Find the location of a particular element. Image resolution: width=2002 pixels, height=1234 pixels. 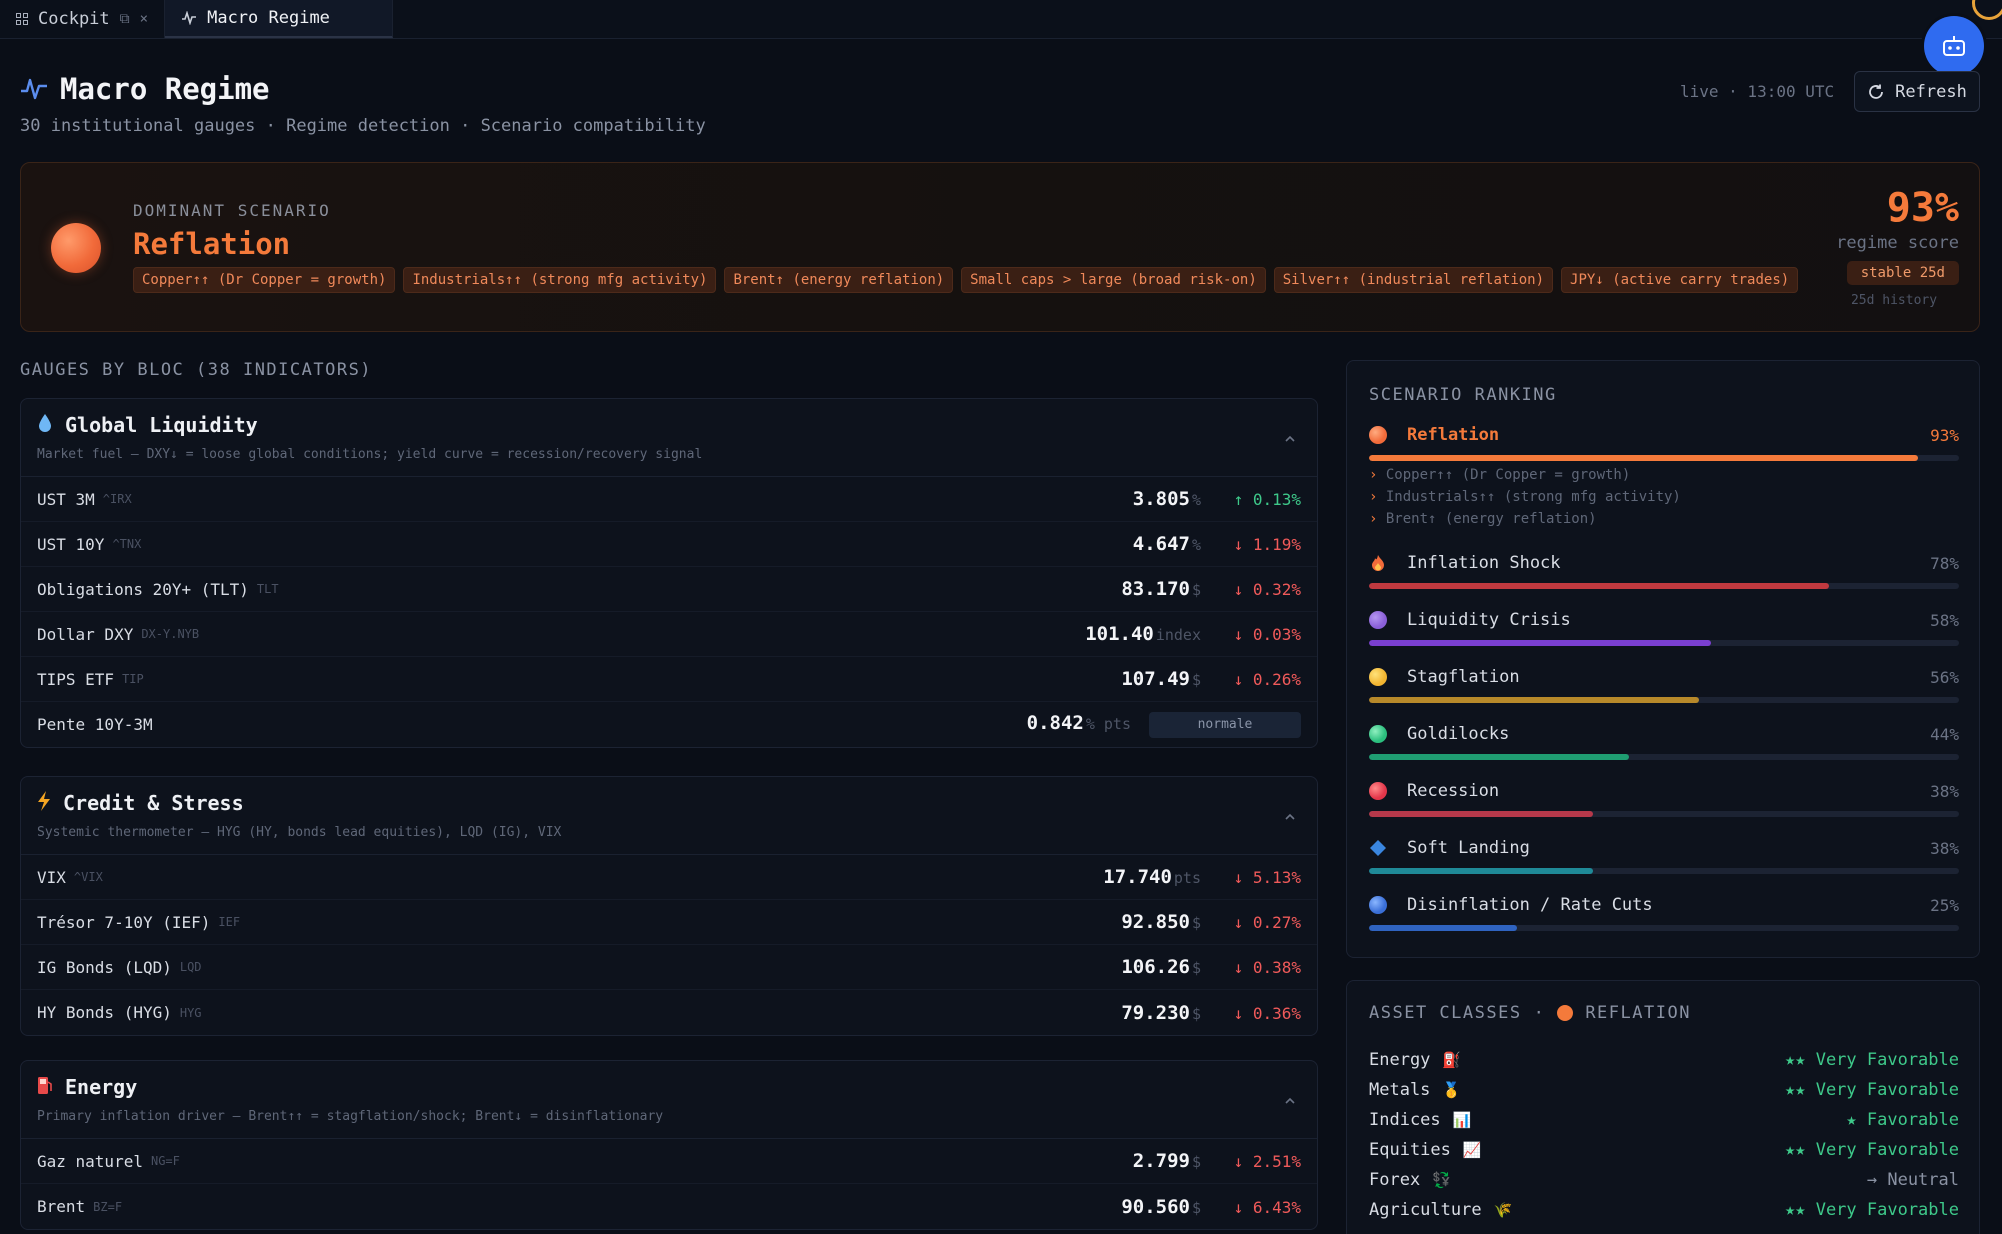

gauge-row: Obligations 20Y+ (TLT) TLT 83.170 $ ↓ 0.32% is located at coordinates (669, 589).